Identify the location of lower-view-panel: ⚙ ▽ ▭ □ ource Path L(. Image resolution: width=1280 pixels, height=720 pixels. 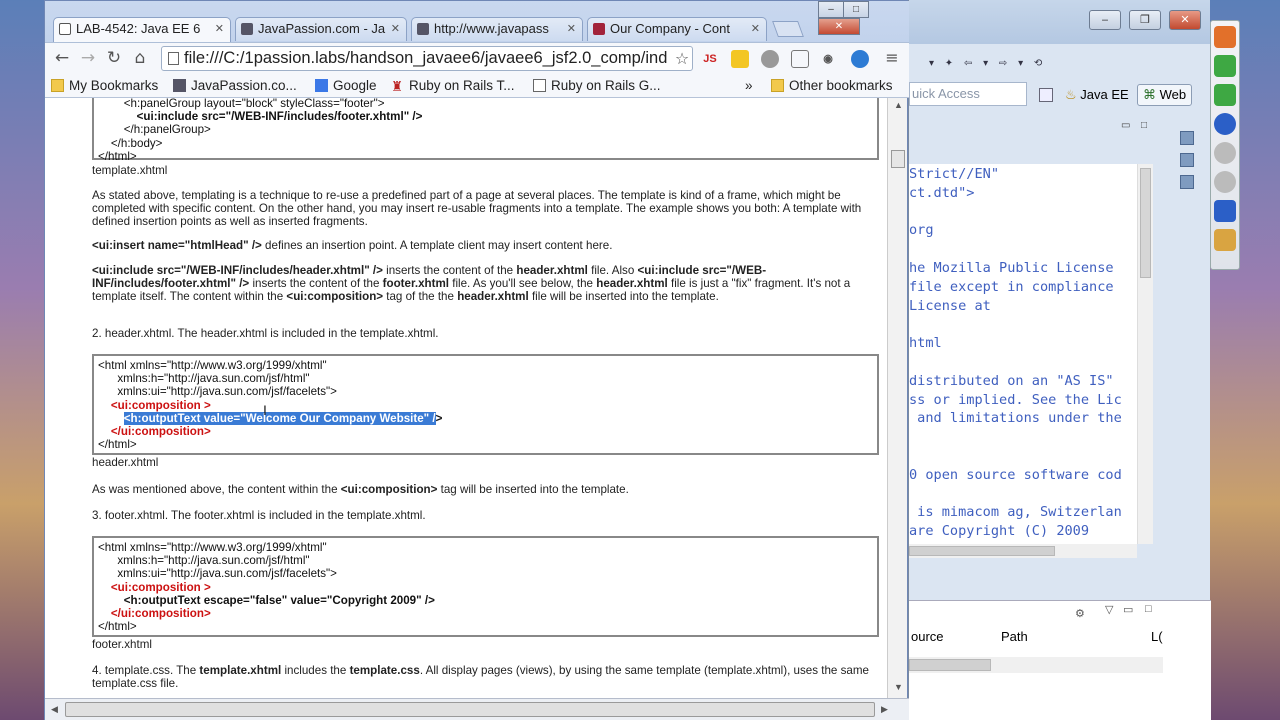
(1060, 660).